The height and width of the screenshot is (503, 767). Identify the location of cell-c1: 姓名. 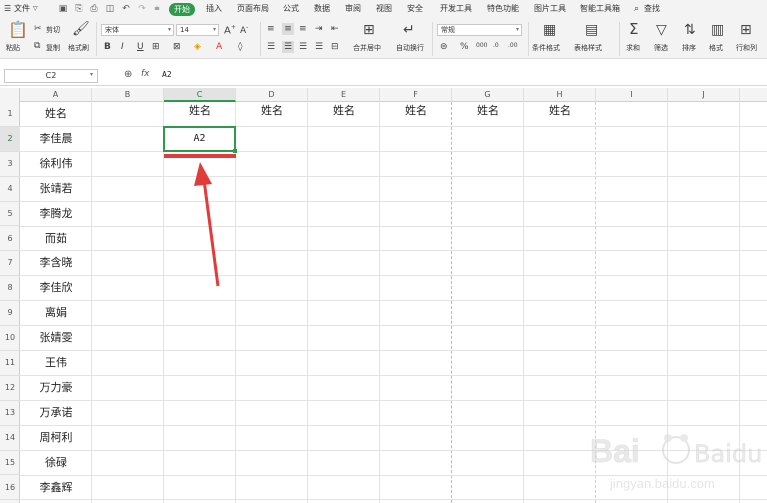
(200, 114).